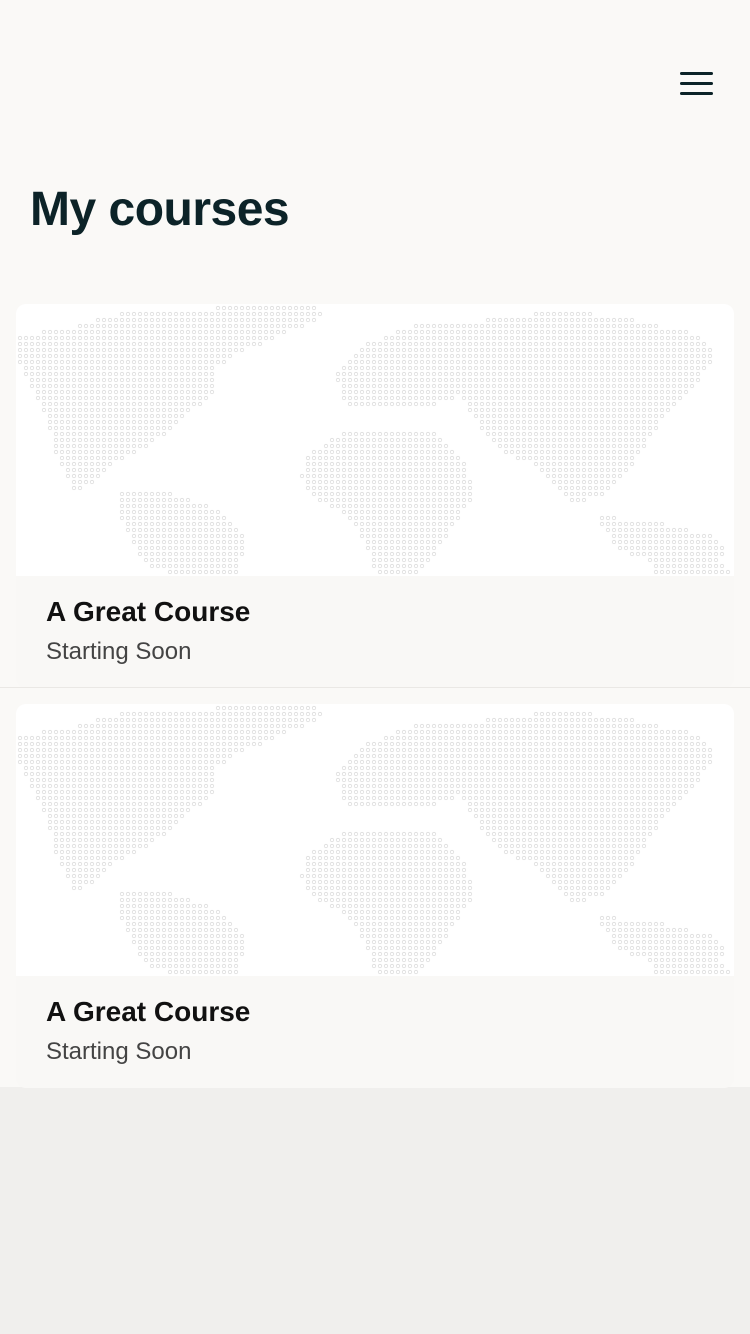 This screenshot has width=750, height=1334. I want to click on card-divider, so click(375, 687).